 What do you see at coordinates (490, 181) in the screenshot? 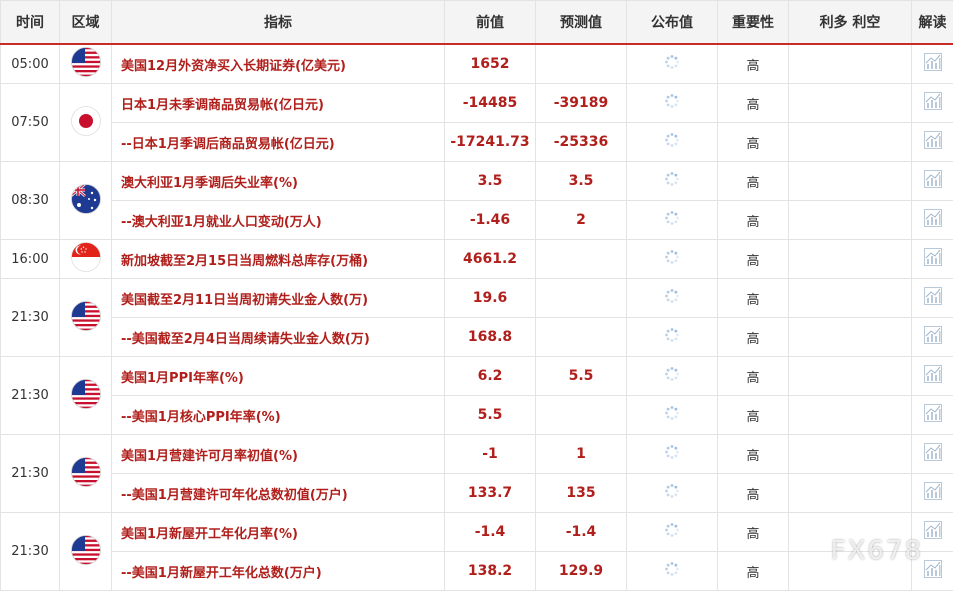
I see `previous-value: 3.5` at bounding box center [490, 181].